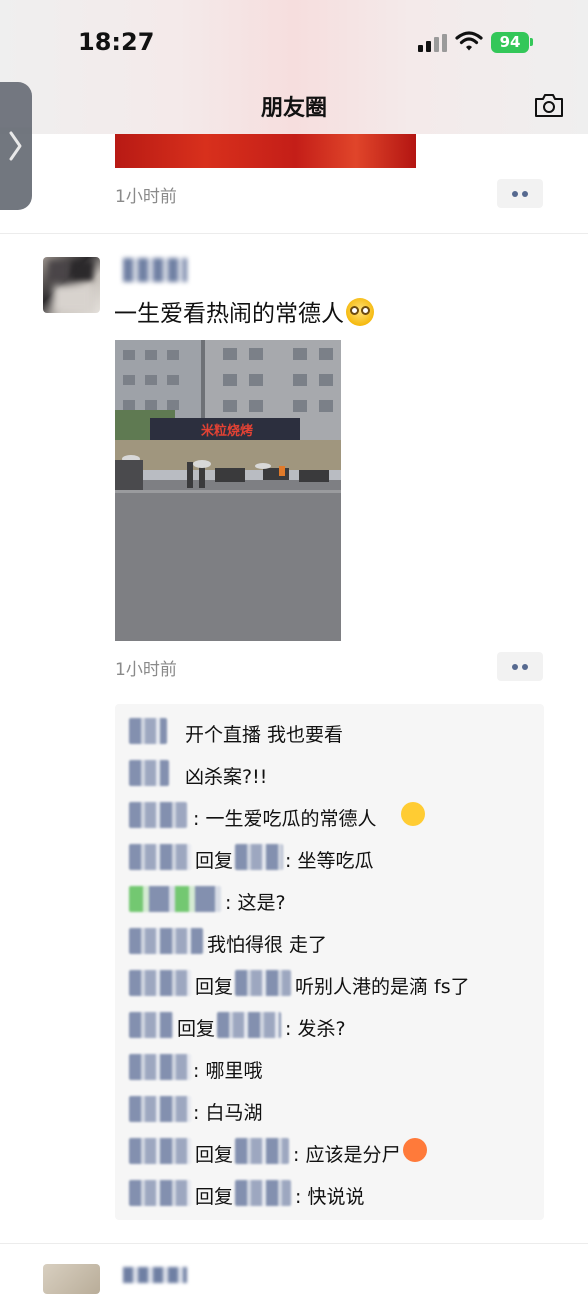 This screenshot has width=588, height=1294. What do you see at coordinates (329, 898) in the screenshot?
I see `comment-item: : 这是?` at bounding box center [329, 898].